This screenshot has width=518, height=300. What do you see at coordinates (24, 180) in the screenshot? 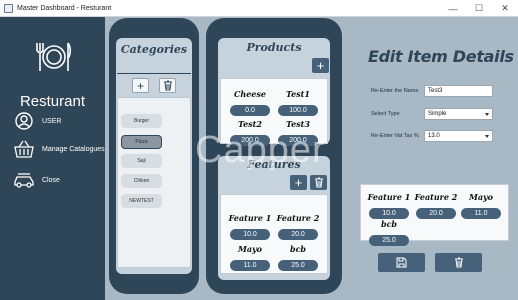
I see `car-icon` at bounding box center [24, 180].